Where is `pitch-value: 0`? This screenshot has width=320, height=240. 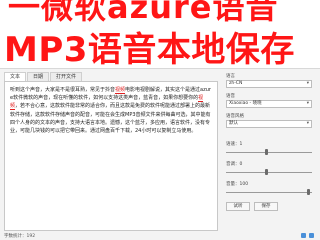 pitch-value: 0 is located at coordinates (241, 164).